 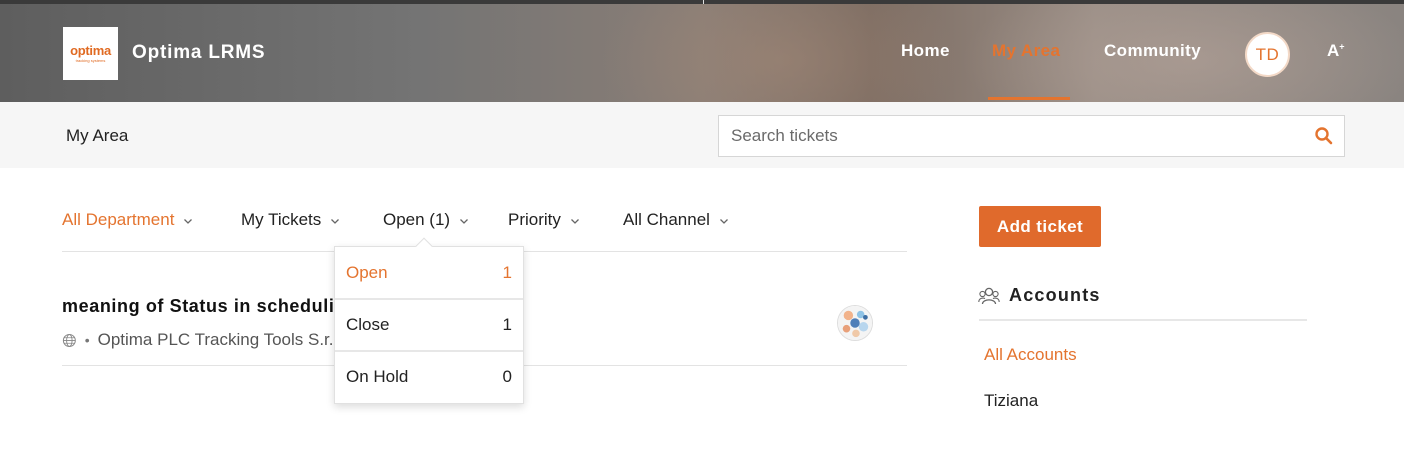 What do you see at coordinates (702, 135) in the screenshot?
I see `sub-header: My Area` at bounding box center [702, 135].